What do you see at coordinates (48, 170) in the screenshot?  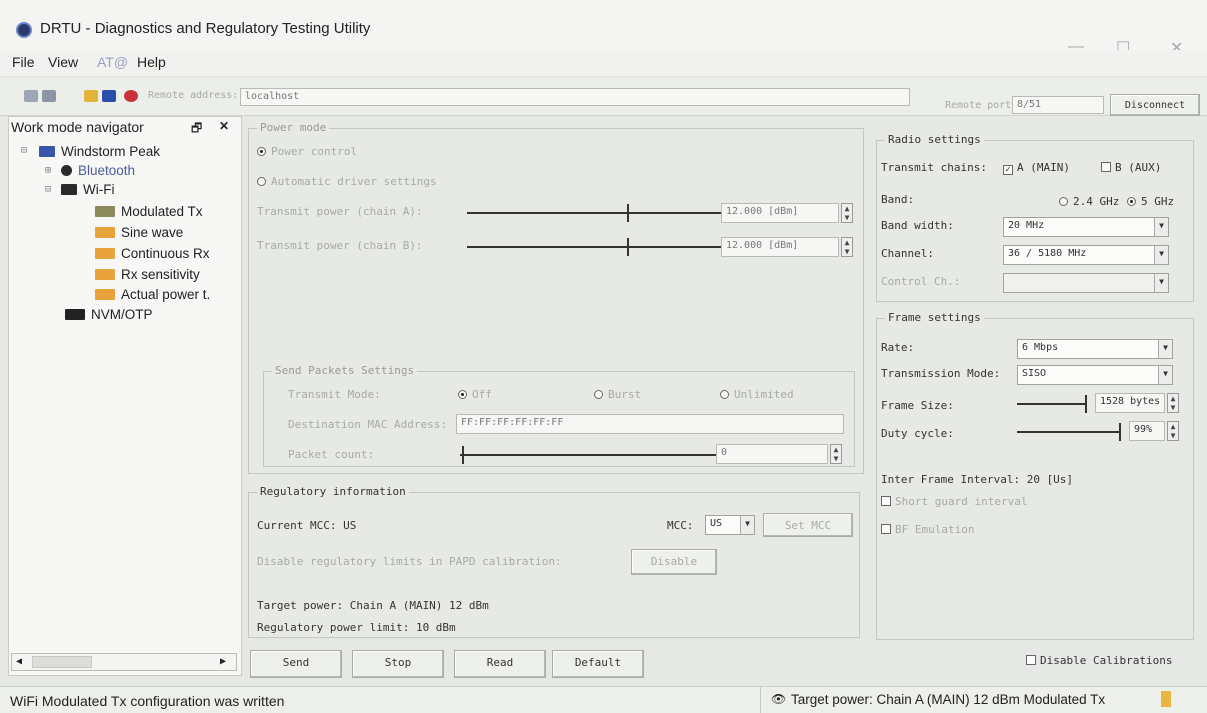 I see `expand-icon: ⊞` at bounding box center [48, 170].